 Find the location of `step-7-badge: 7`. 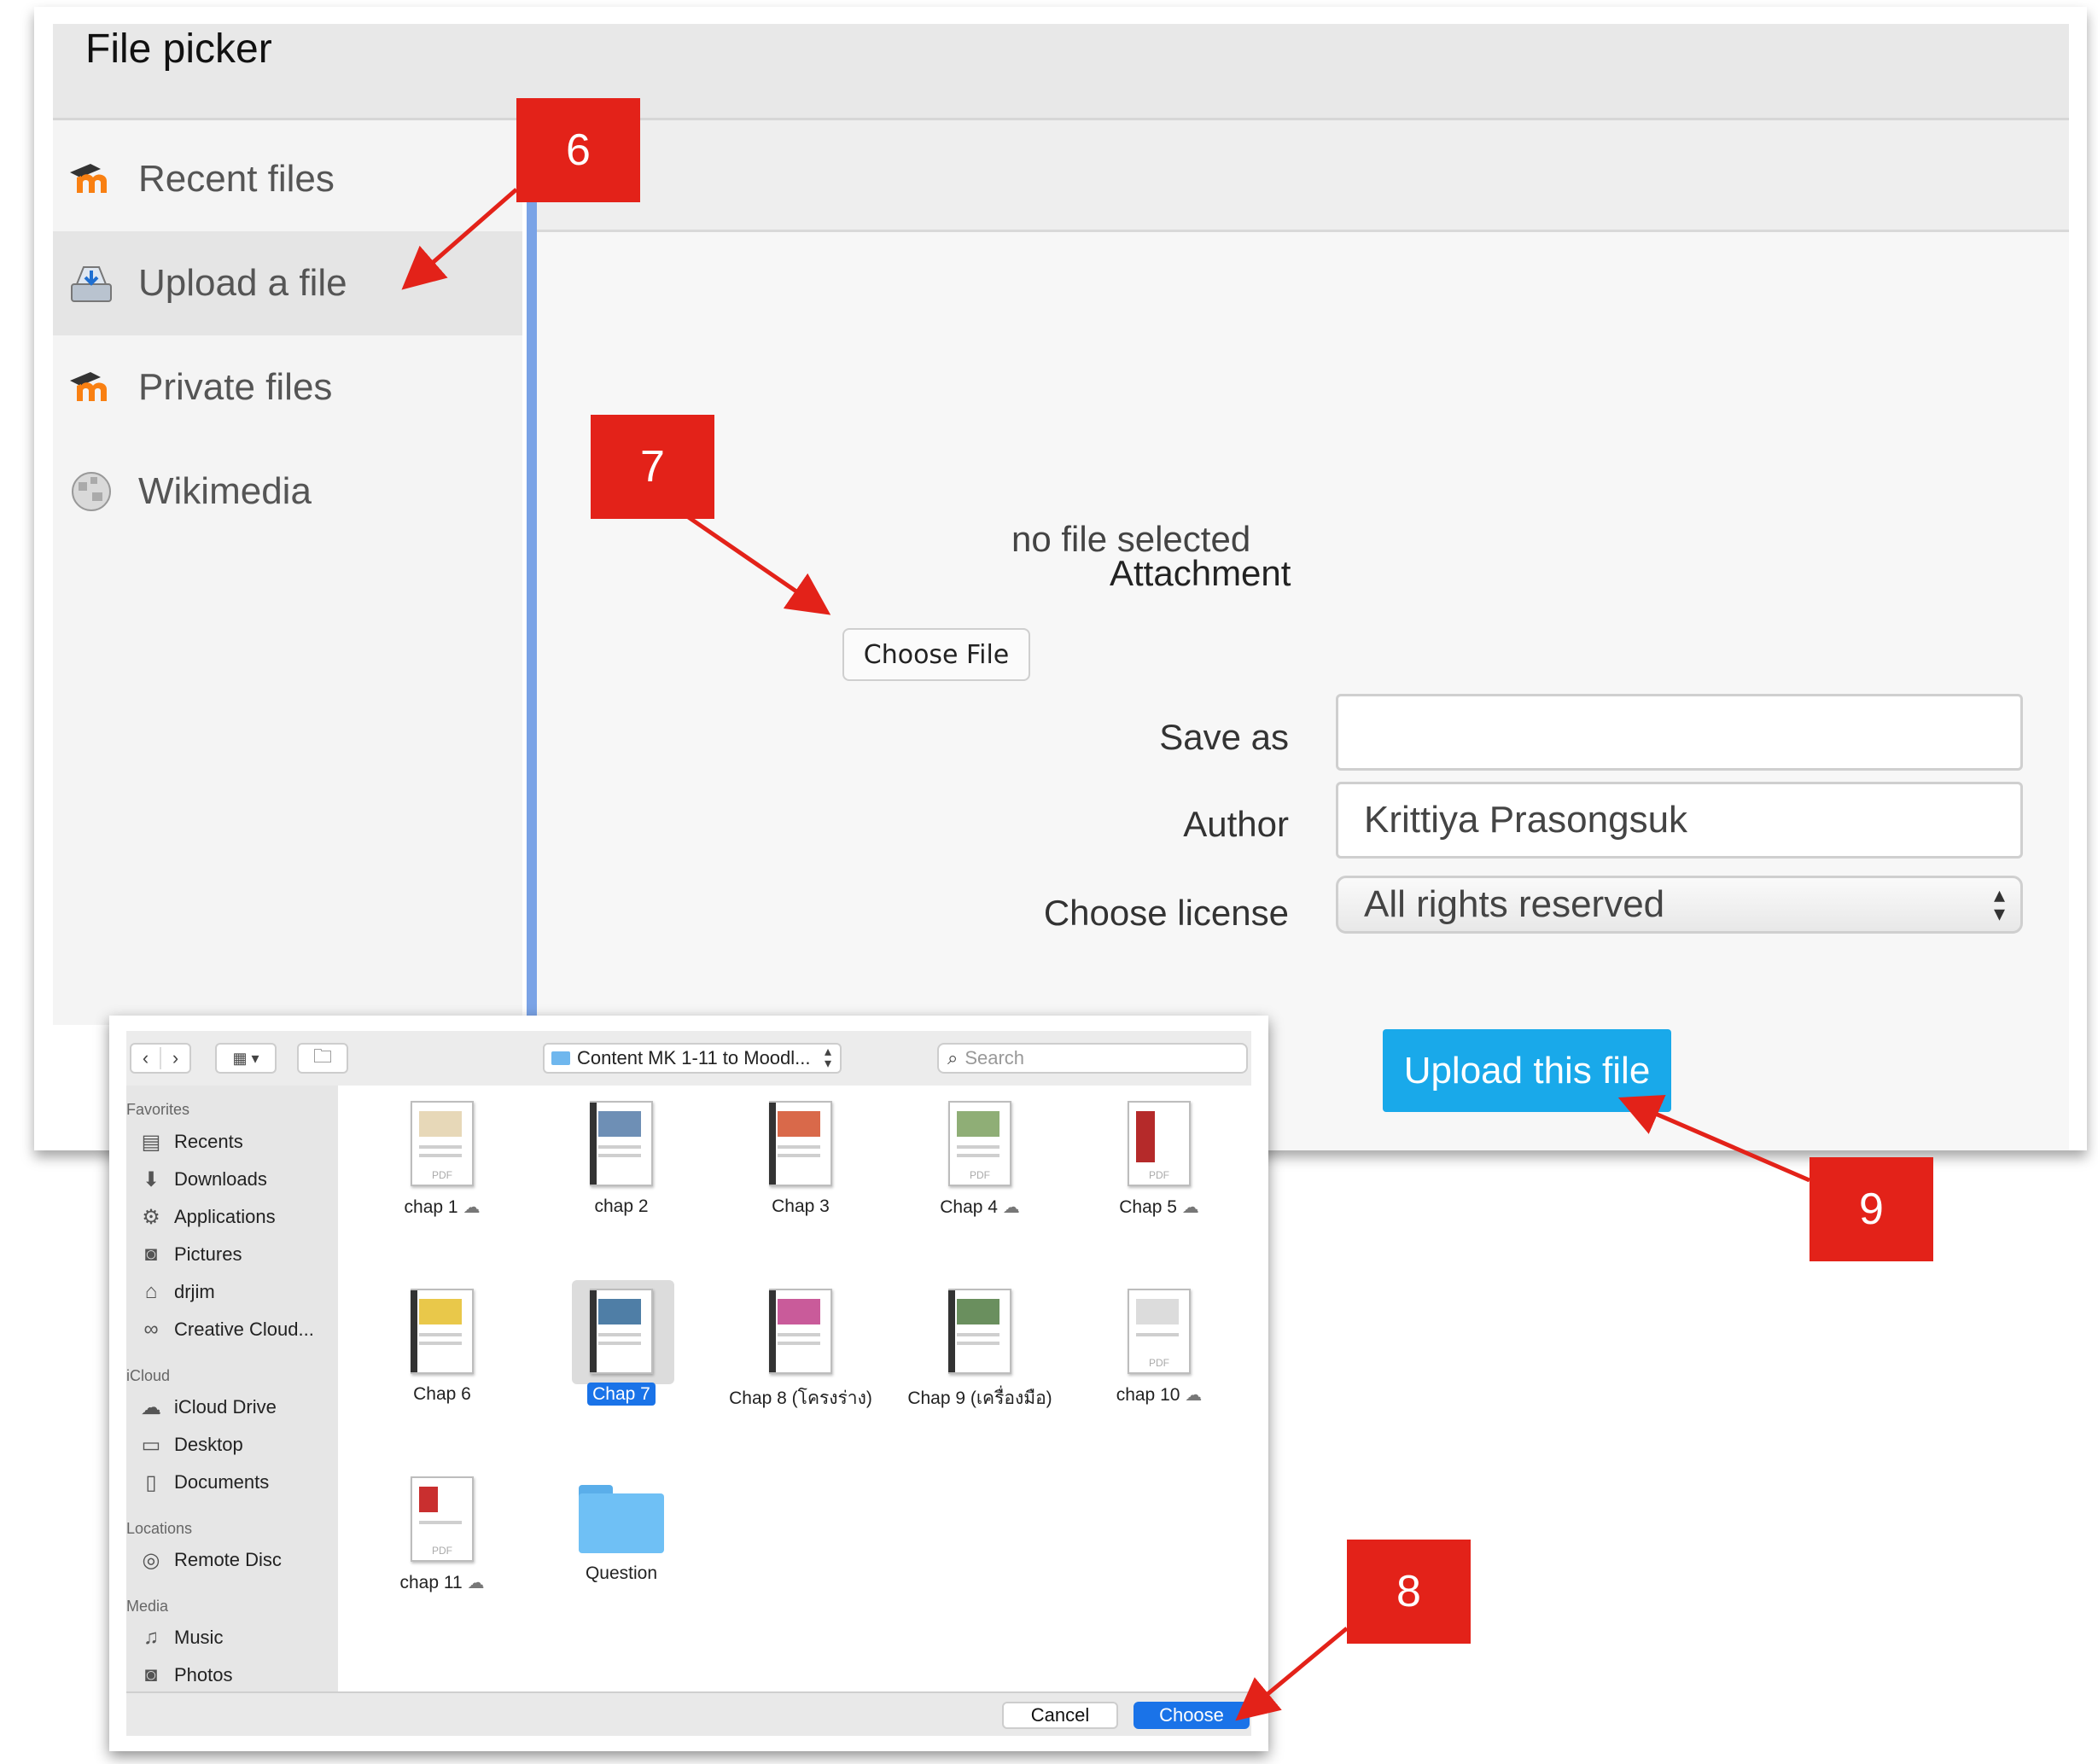

step-7-badge: 7 is located at coordinates (652, 467).